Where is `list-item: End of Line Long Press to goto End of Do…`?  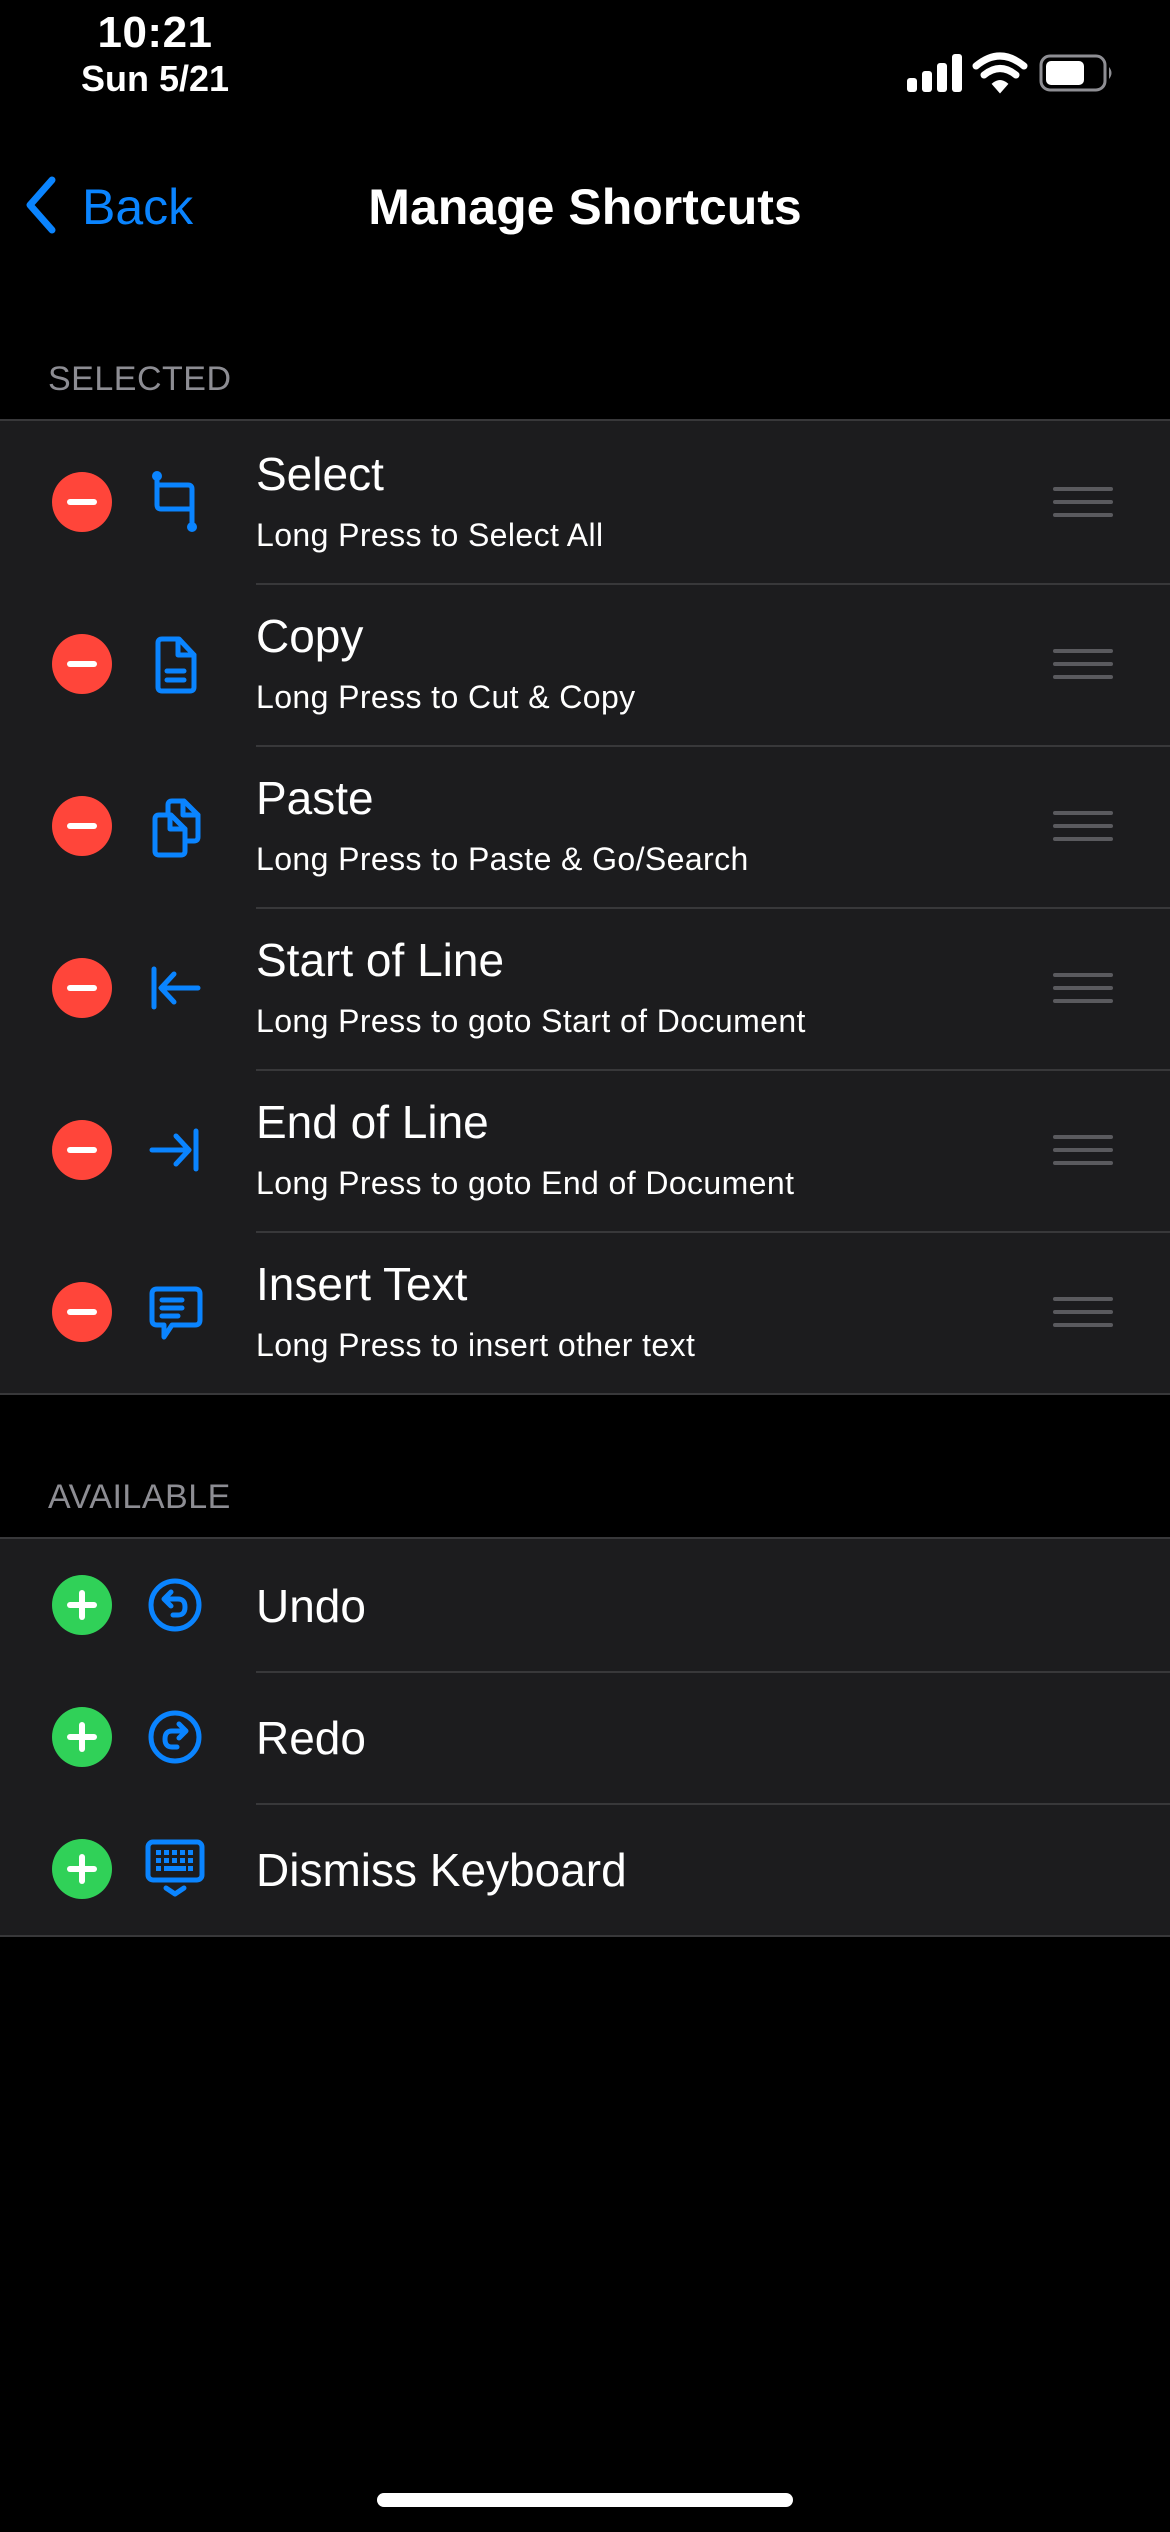 list-item: End of Line Long Press to goto End of Do… is located at coordinates (585, 1150).